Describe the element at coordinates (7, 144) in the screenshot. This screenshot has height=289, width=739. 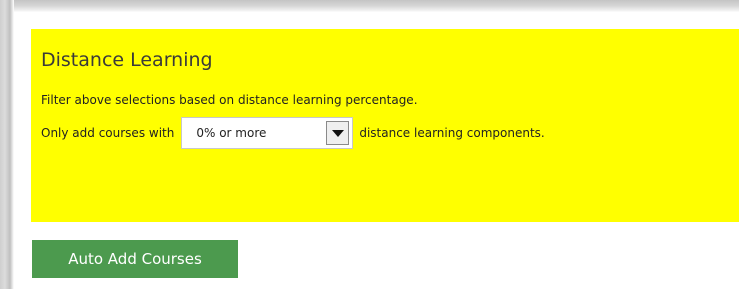
I see `frame-left-edge` at that location.